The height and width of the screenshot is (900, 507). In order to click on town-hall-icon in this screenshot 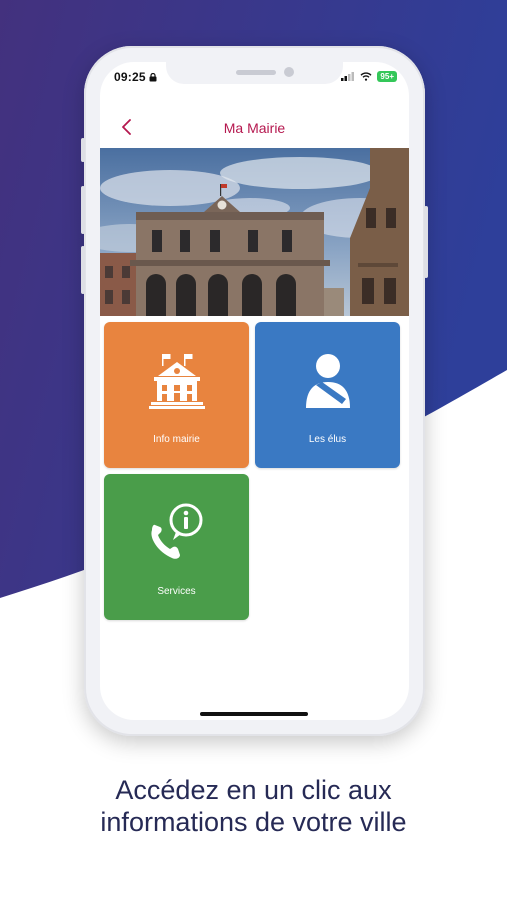, I will do `click(176, 383)`.